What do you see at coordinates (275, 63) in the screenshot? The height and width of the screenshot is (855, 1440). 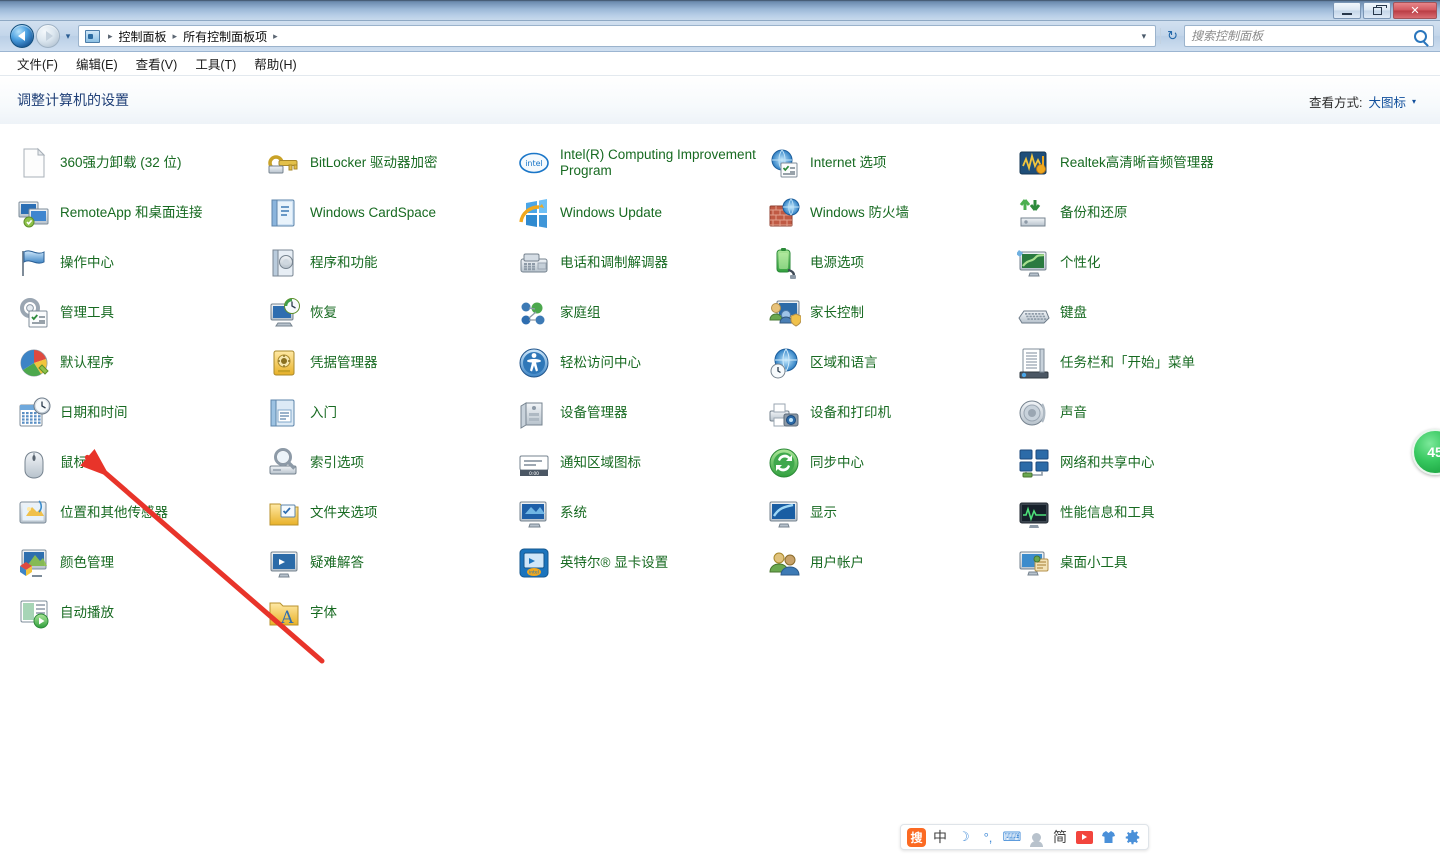 I see `menu-help: 帮助(H)` at bounding box center [275, 63].